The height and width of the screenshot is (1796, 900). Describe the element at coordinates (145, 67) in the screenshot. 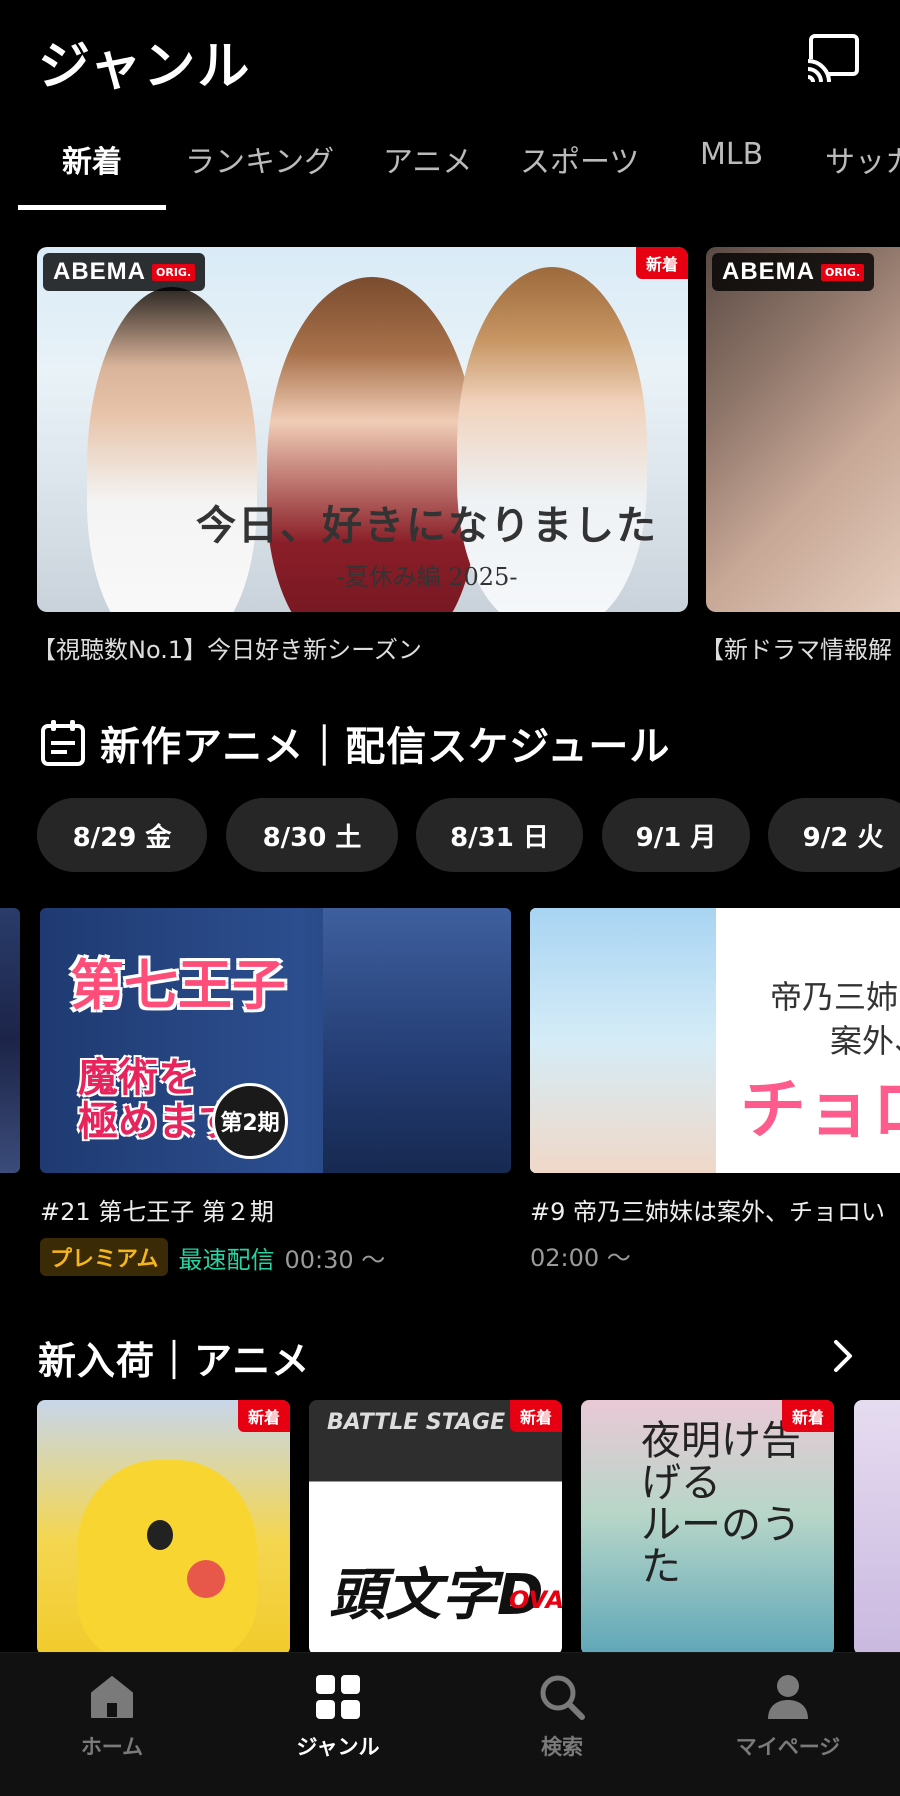

I see `page-title: ジャンル` at that location.